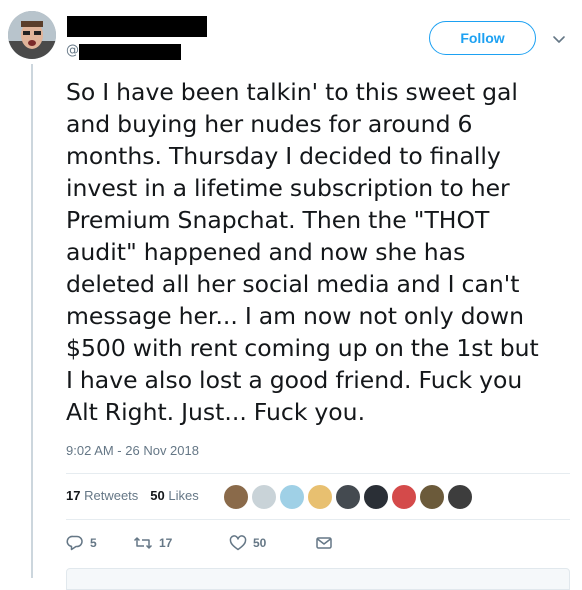  I want to click on redacted-display-name, so click(137, 26).